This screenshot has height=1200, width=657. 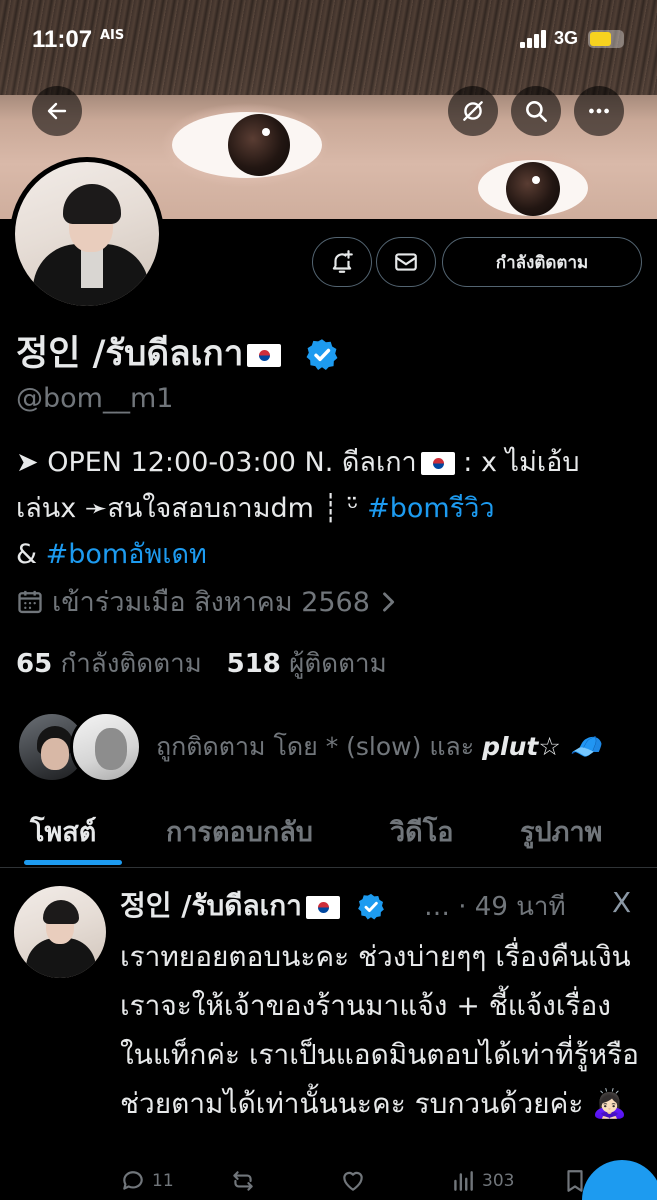 I want to click on post-timestamp: … · 49 นาที, so click(x=495, y=906).